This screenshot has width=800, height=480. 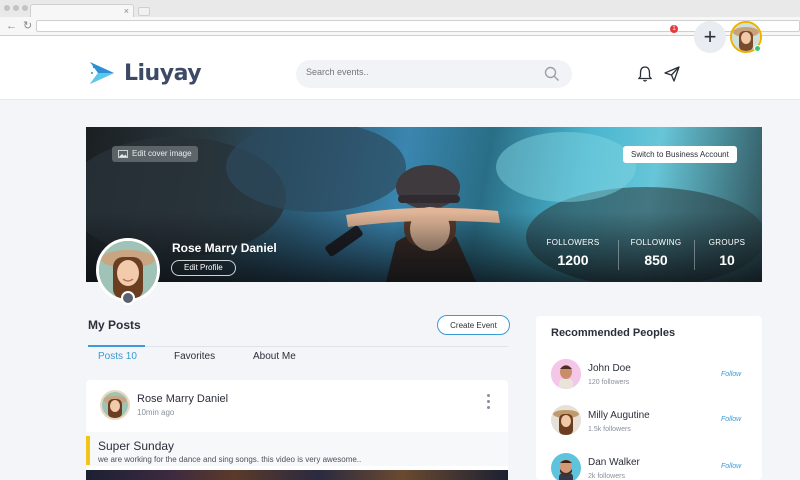 I want to click on address-bar, so click(x=418, y=26).